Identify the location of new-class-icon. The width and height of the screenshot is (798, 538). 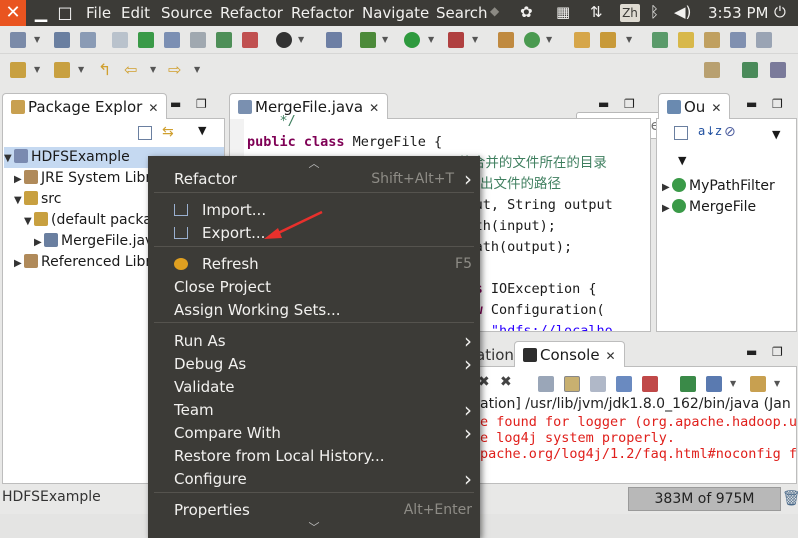
(532, 40).